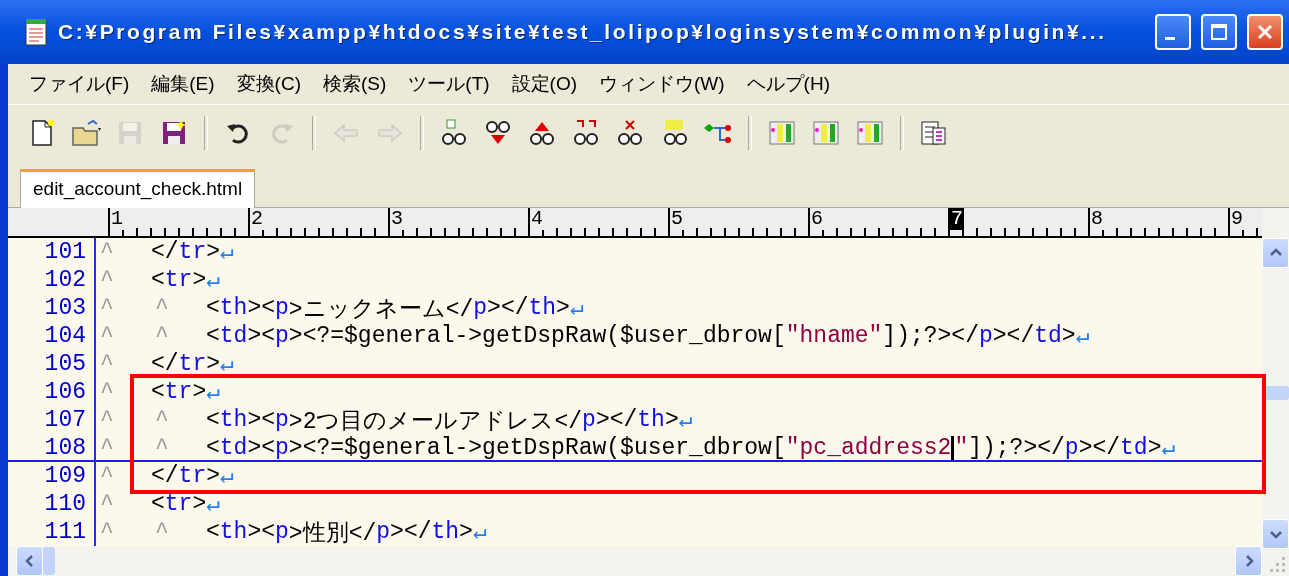 The image size is (1289, 576). What do you see at coordinates (86, 133) in the screenshot?
I see `folder-icon` at bounding box center [86, 133].